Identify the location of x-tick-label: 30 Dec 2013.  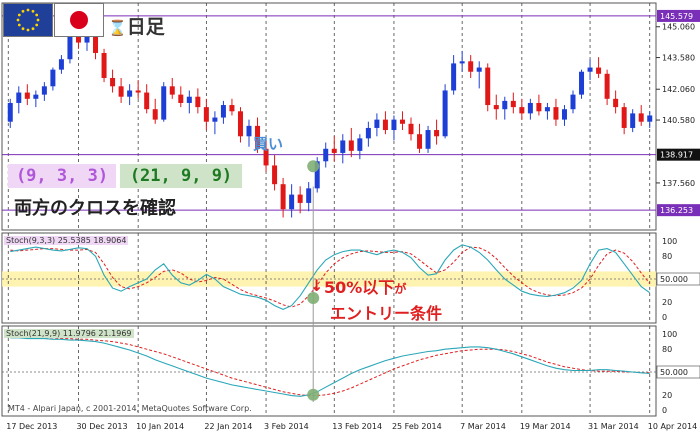
(101, 426).